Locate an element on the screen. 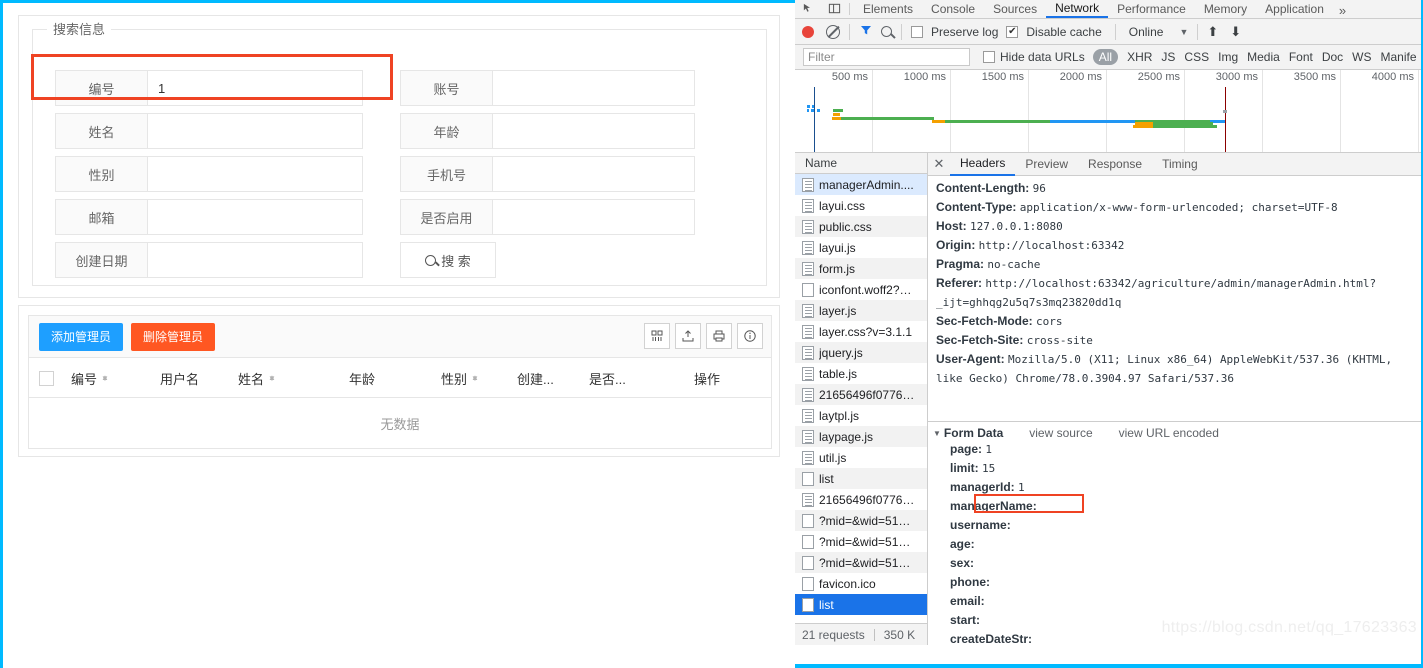 The width and height of the screenshot is (1423, 668). col-xingming: 姓名 ▲ ▼ is located at coordinates (257, 378).